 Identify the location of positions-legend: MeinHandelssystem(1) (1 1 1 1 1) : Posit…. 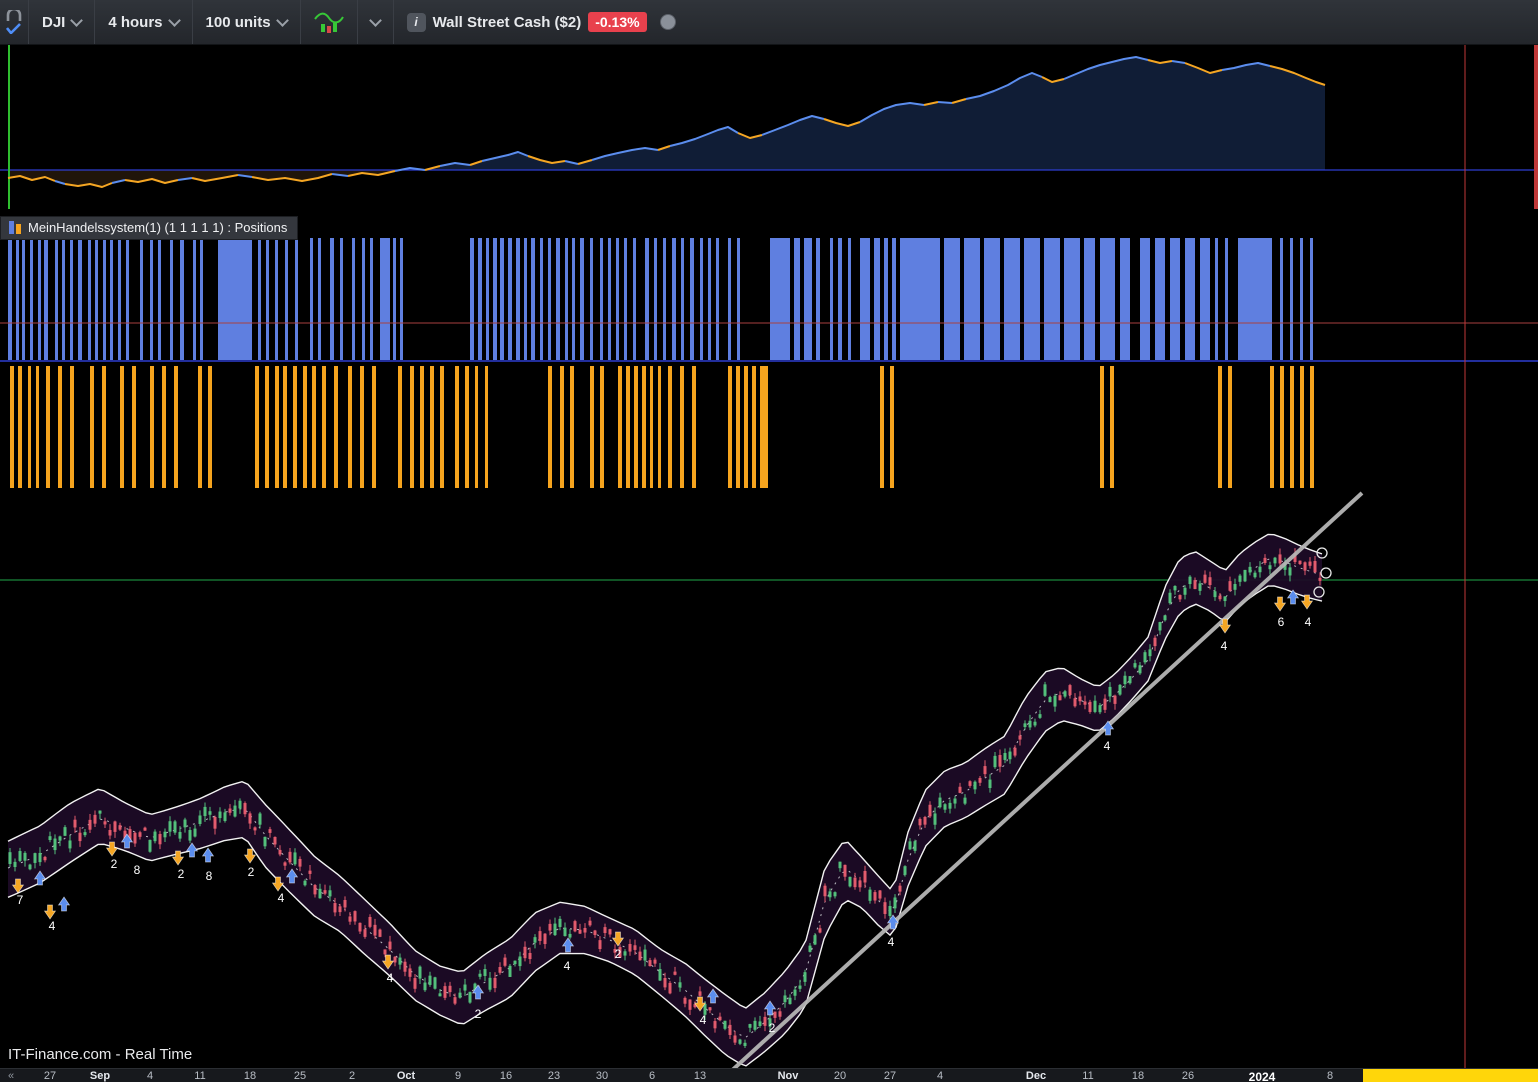
(149, 228).